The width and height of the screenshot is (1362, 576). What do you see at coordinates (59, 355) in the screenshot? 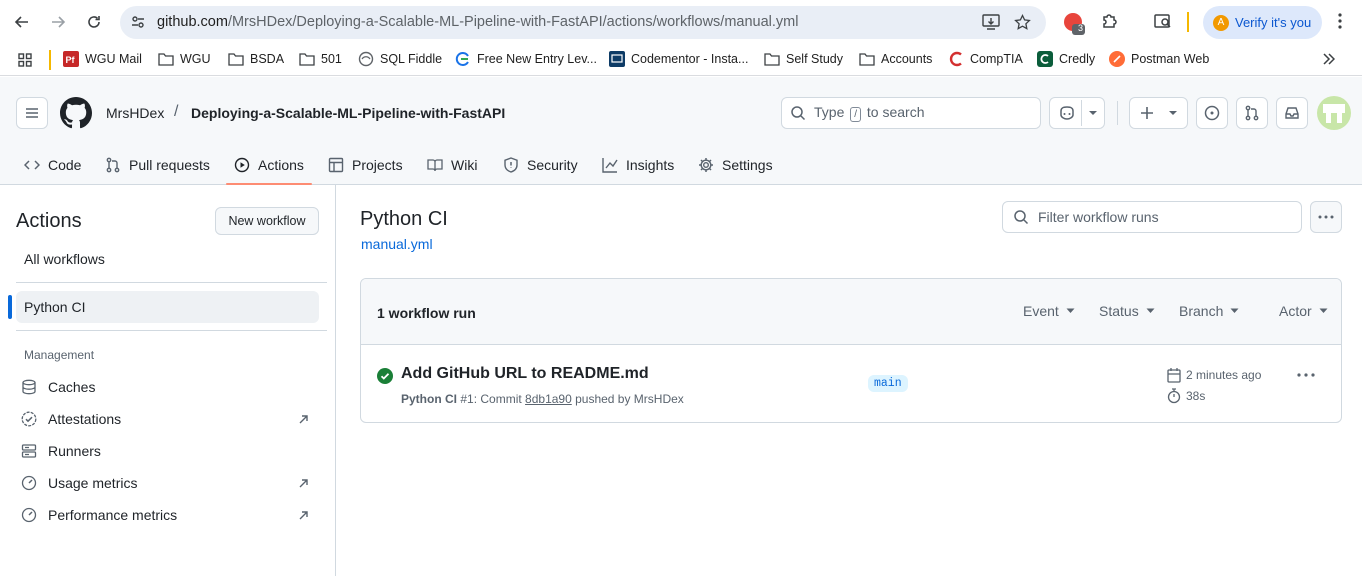
I see `management-heading: Management` at bounding box center [59, 355].